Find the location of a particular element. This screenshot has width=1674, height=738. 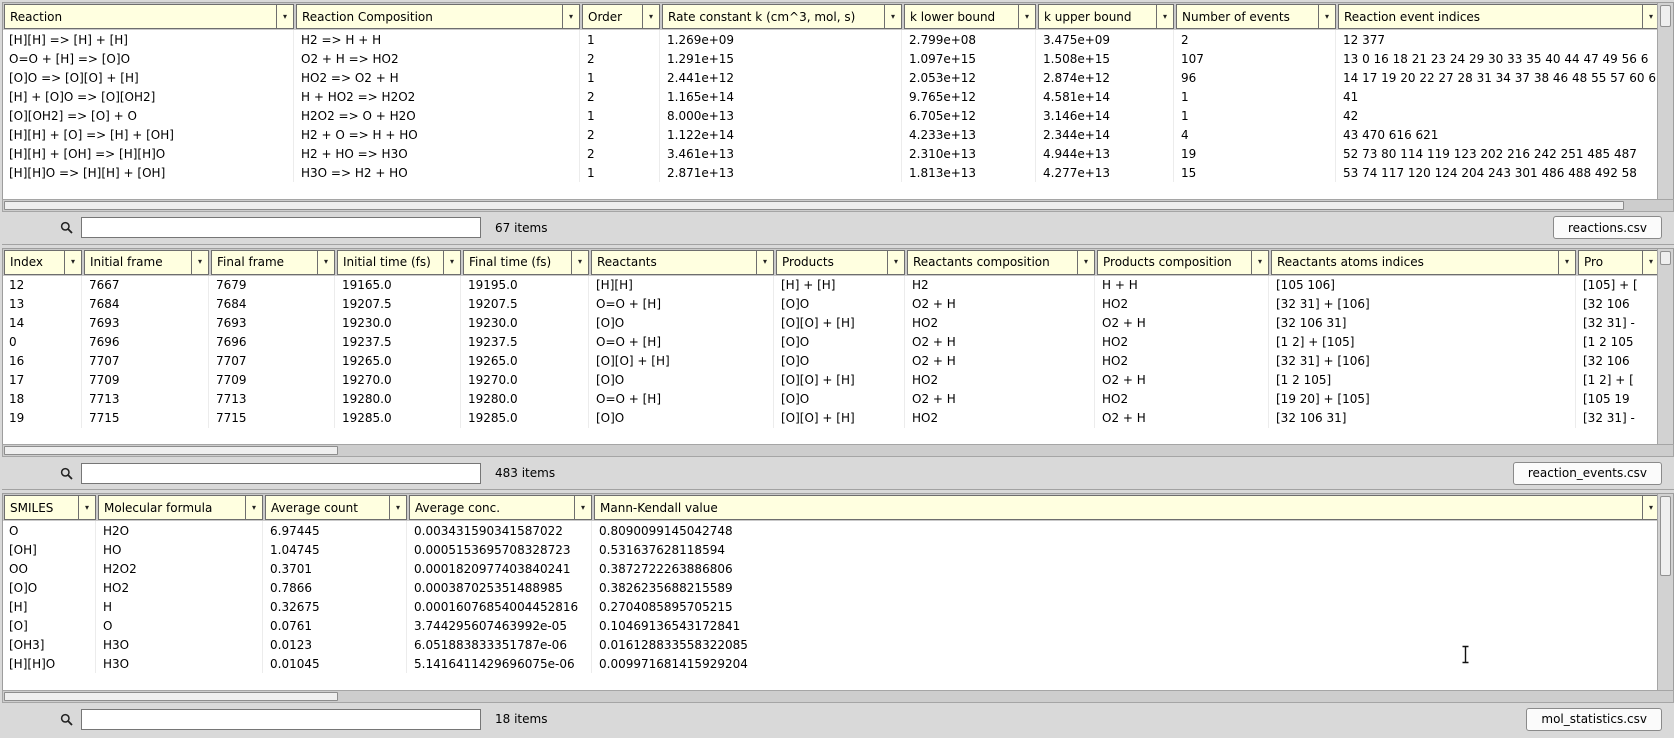

cell-order: 2 is located at coordinates (621, 58).